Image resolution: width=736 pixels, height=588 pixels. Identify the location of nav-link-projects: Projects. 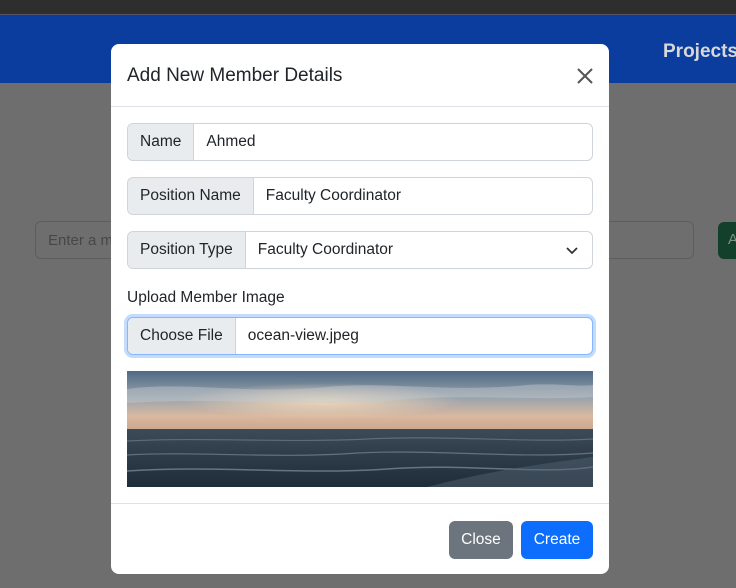
(699, 52).